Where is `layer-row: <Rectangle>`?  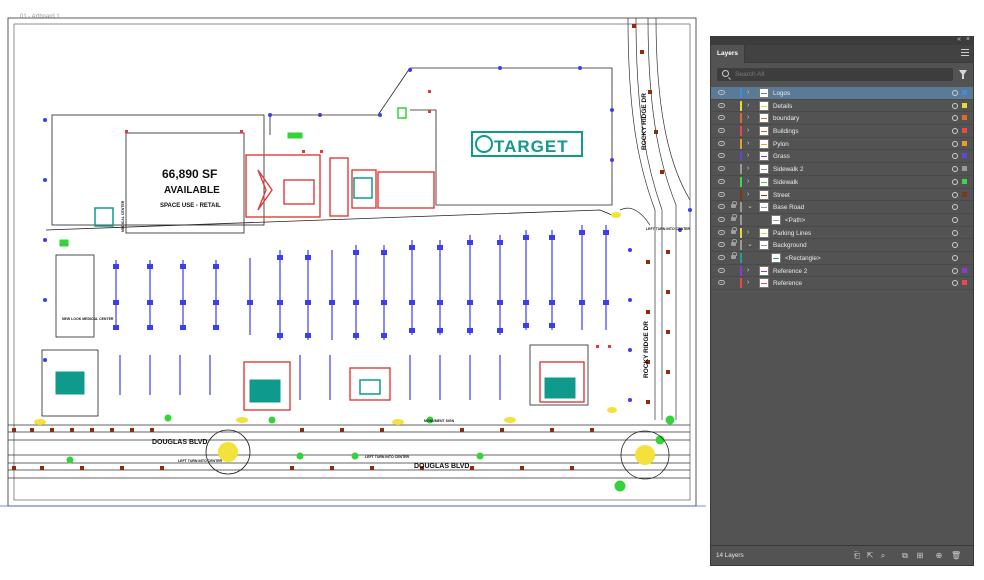 layer-row: <Rectangle> is located at coordinates (842, 258).